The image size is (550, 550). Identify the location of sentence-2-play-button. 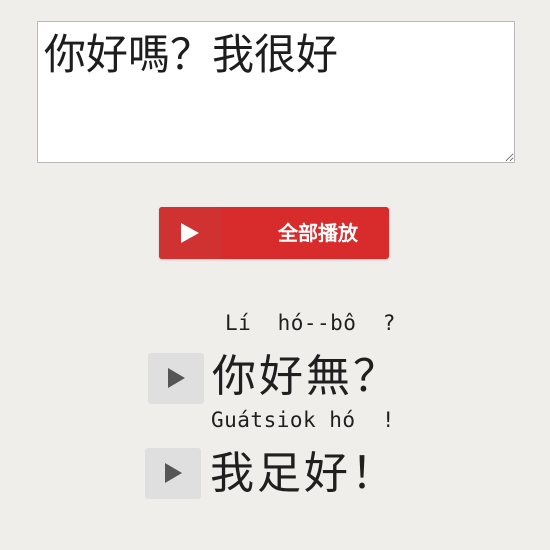
(173, 473).